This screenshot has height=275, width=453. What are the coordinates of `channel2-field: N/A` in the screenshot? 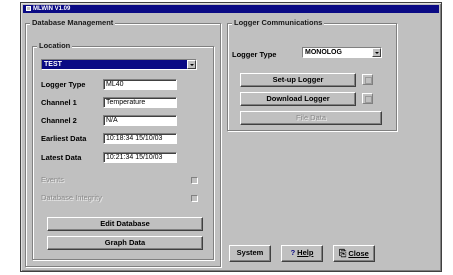 It's located at (140, 120).